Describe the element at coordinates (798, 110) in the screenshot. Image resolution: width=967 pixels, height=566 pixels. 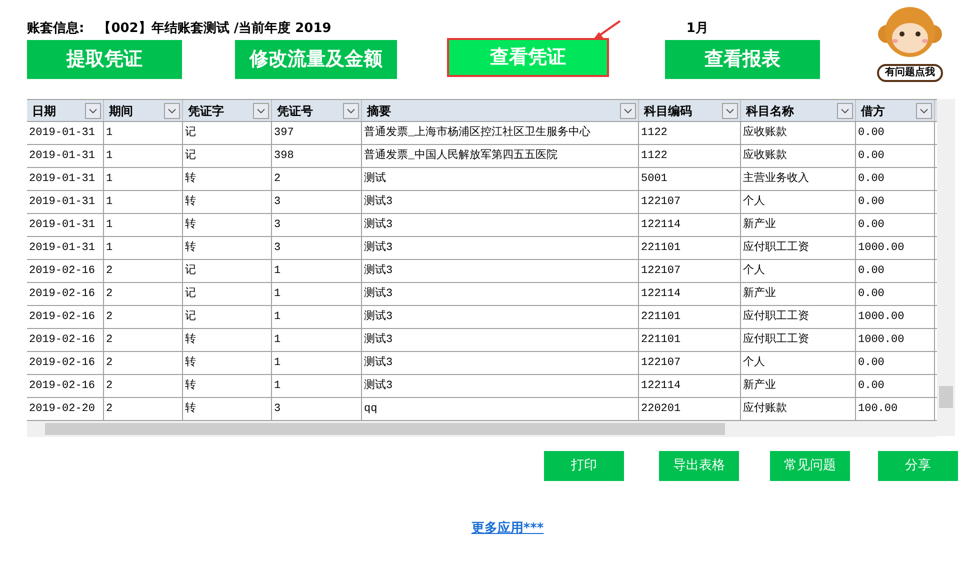
I see `column-header: 科目名称` at that location.